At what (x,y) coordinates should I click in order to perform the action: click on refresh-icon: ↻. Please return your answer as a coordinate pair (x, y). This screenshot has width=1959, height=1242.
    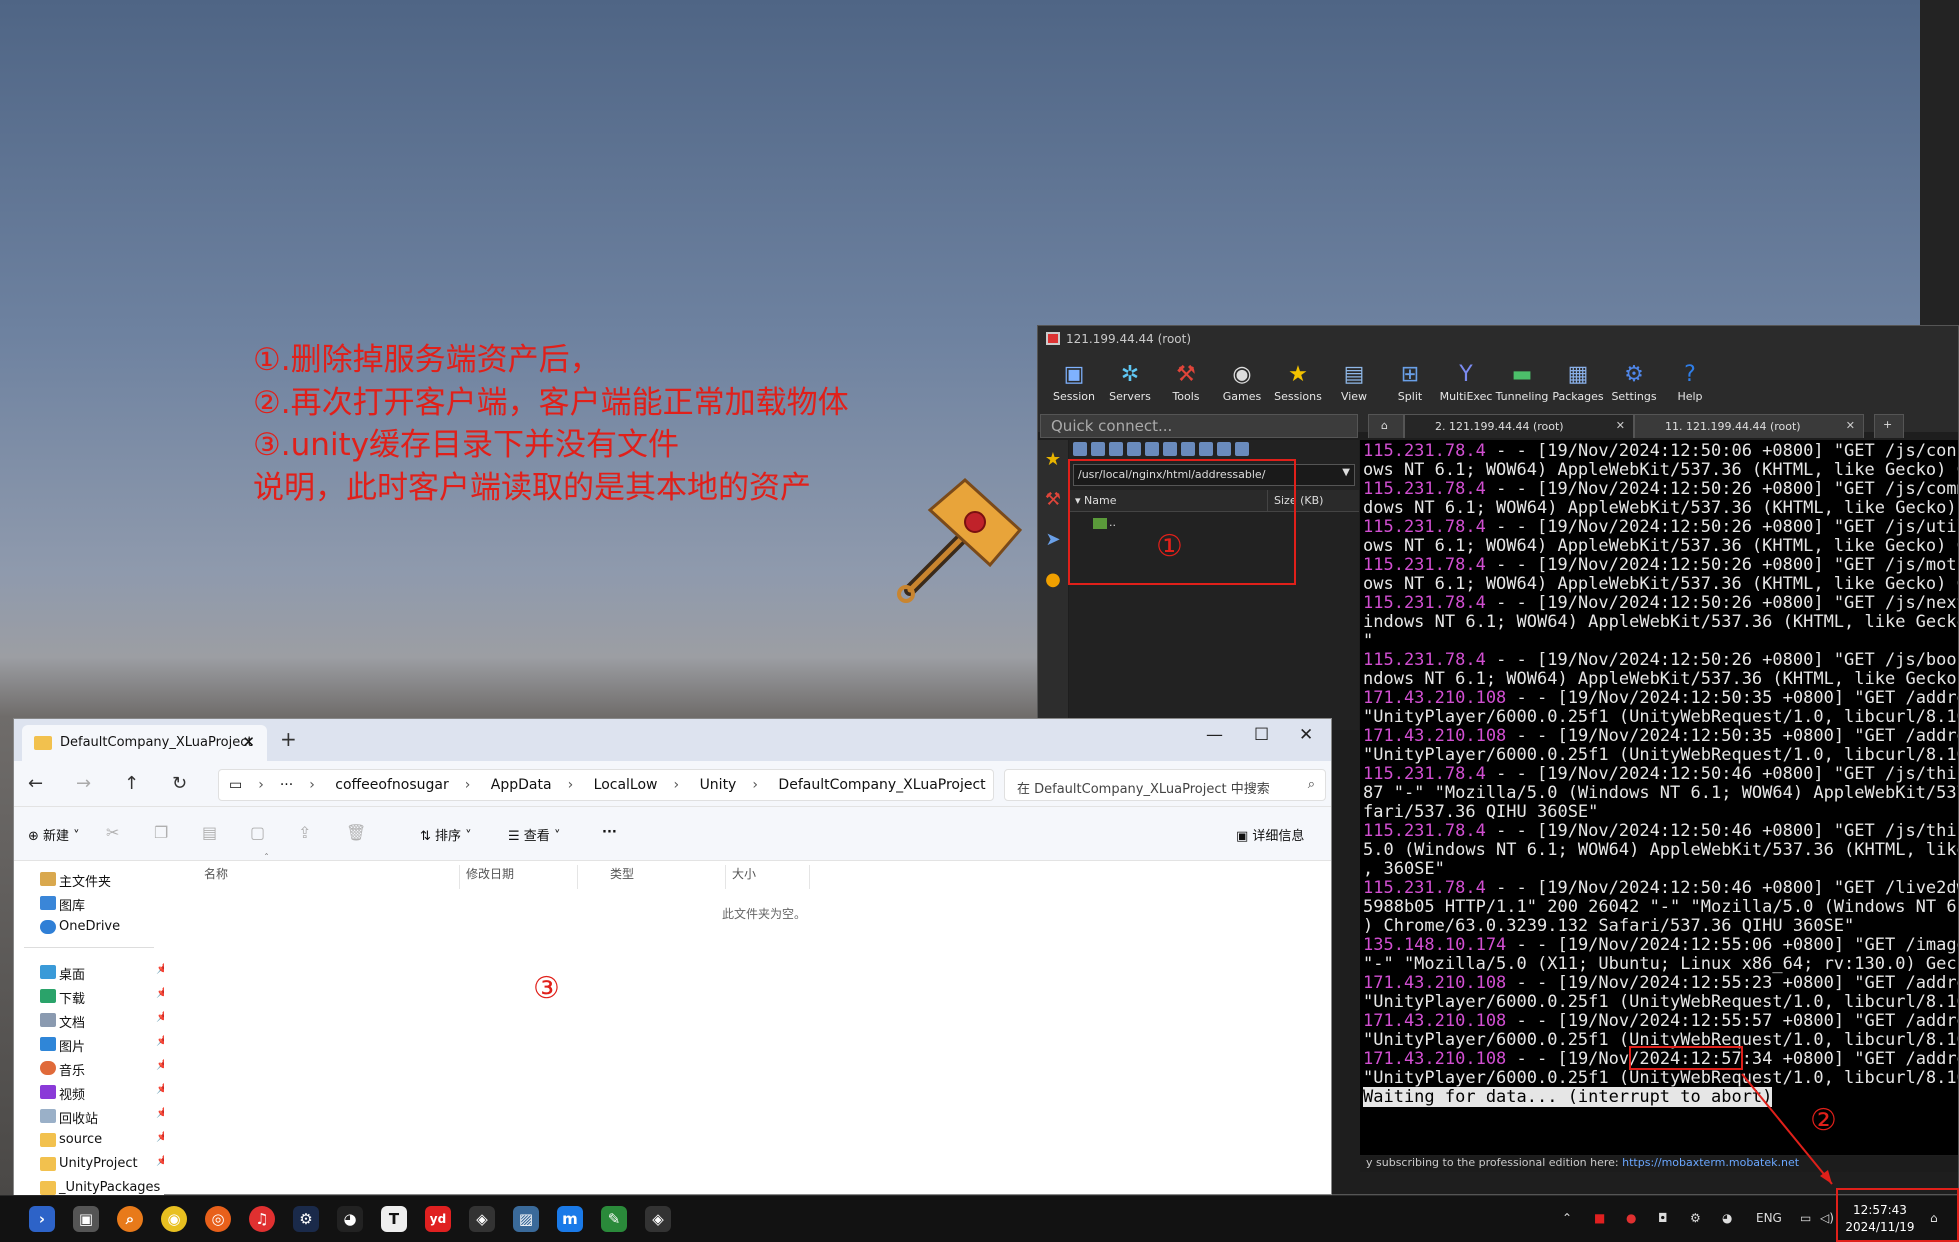
    Looking at the image, I should click on (179, 783).